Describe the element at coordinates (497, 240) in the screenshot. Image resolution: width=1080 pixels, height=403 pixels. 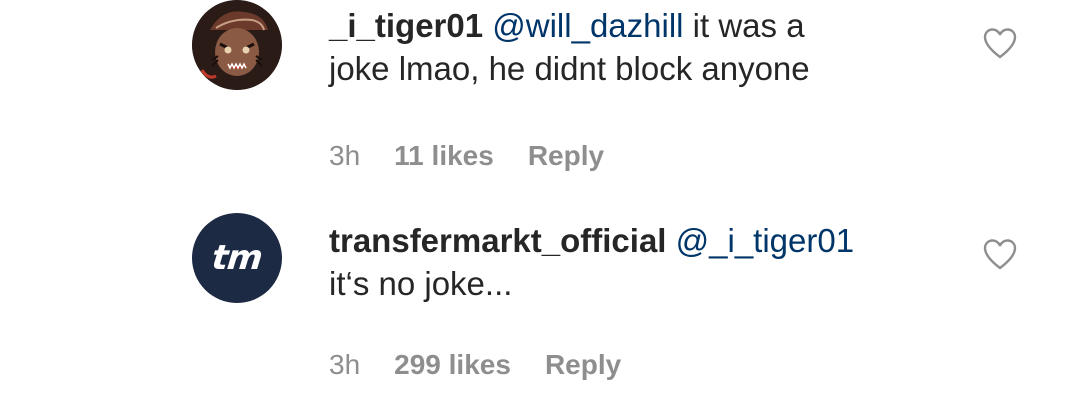
I see `username-link: transfermarkt_official` at that location.